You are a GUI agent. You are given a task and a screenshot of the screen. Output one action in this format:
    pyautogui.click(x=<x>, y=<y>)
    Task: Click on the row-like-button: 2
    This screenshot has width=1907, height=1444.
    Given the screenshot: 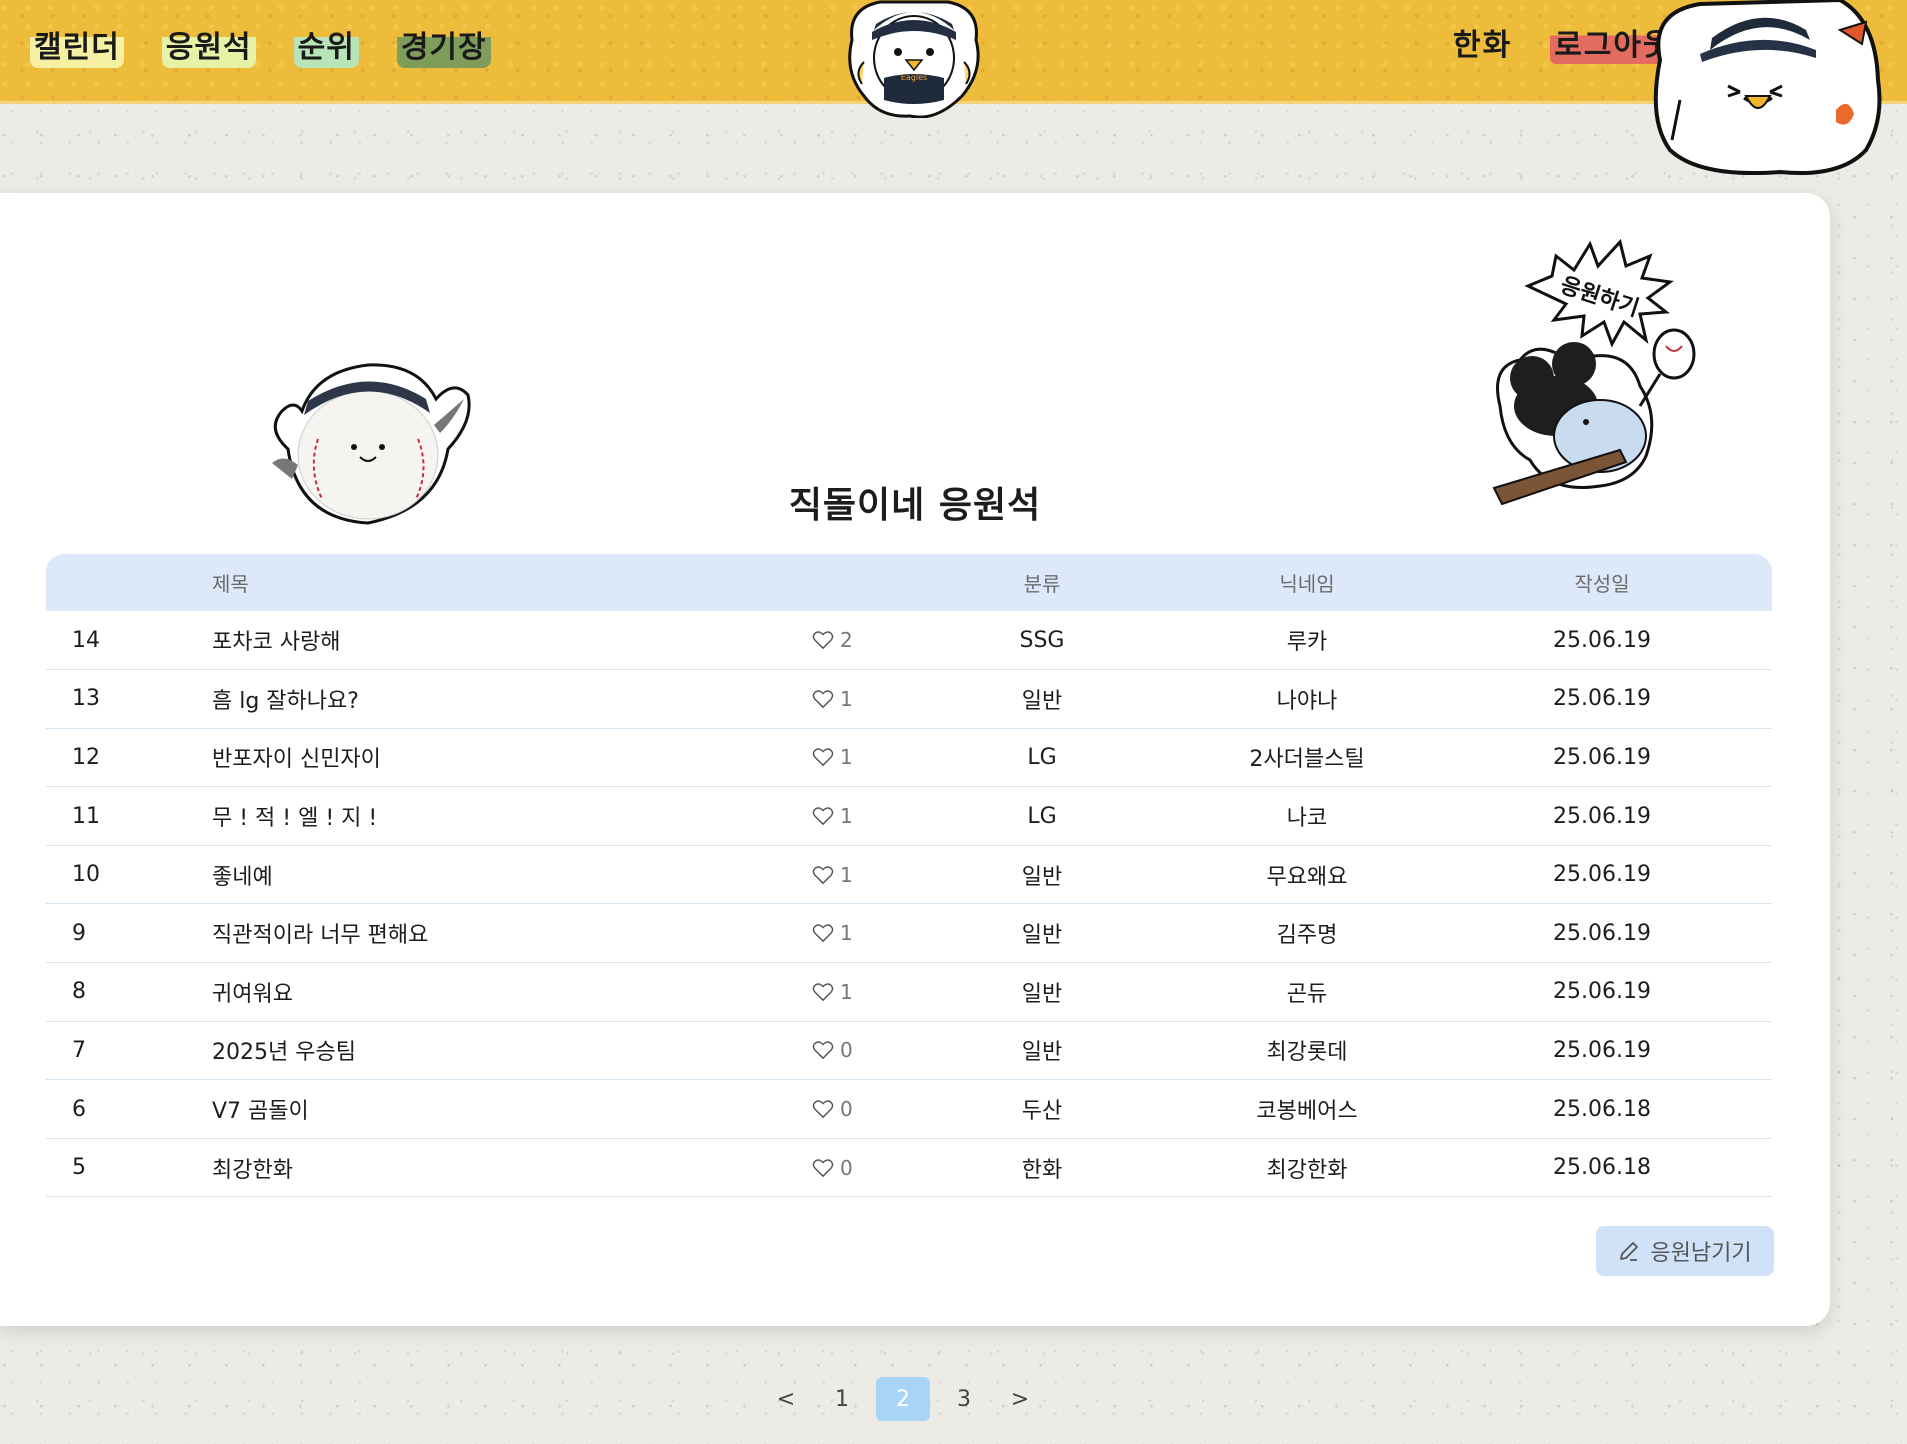 What is the action you would take?
    pyautogui.click(x=857, y=640)
    